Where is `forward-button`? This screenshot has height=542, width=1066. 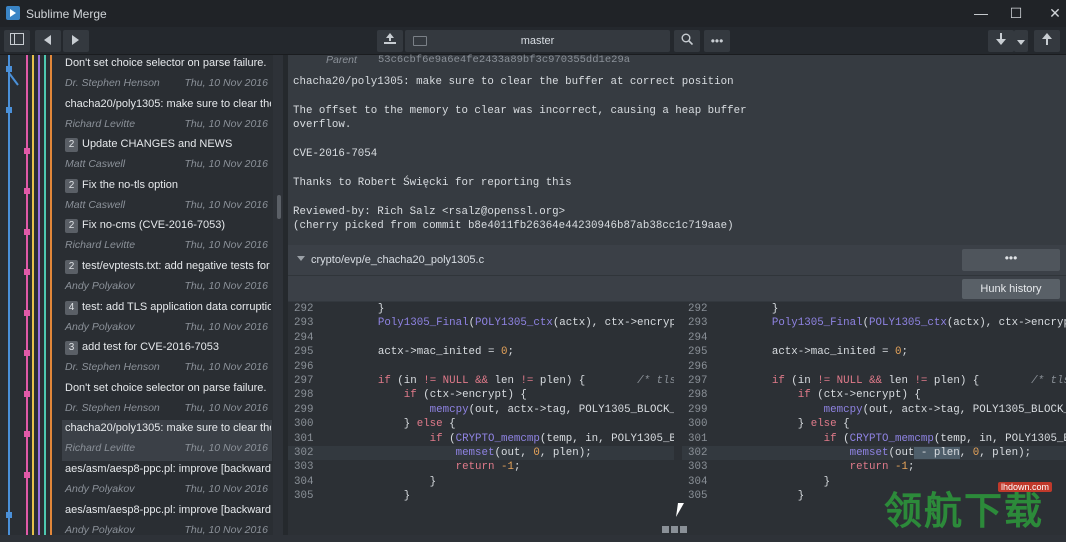
forward-button is located at coordinates (76, 41).